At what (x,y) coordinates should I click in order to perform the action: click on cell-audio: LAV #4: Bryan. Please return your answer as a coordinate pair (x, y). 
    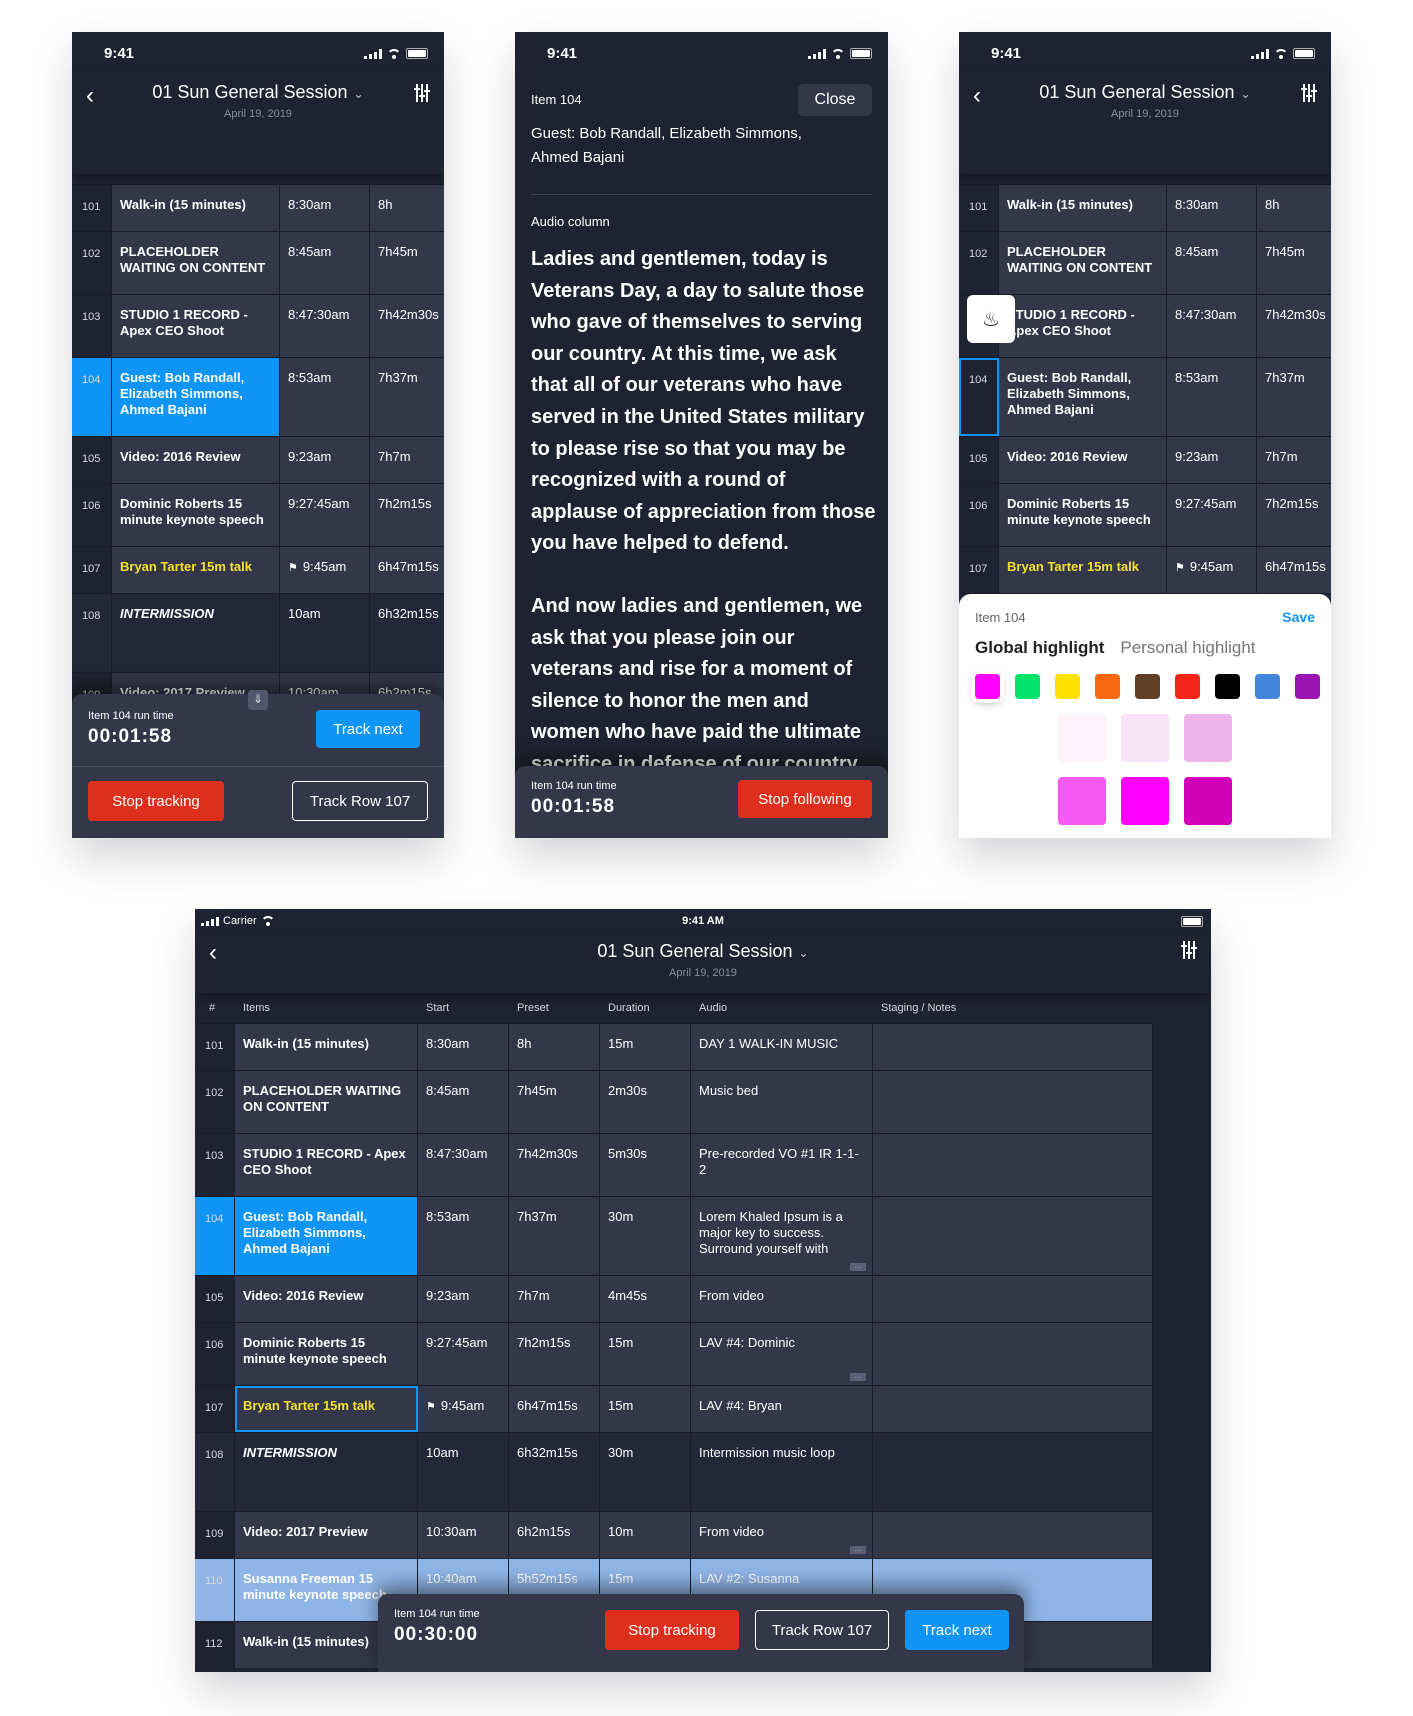
    Looking at the image, I should click on (782, 1409).